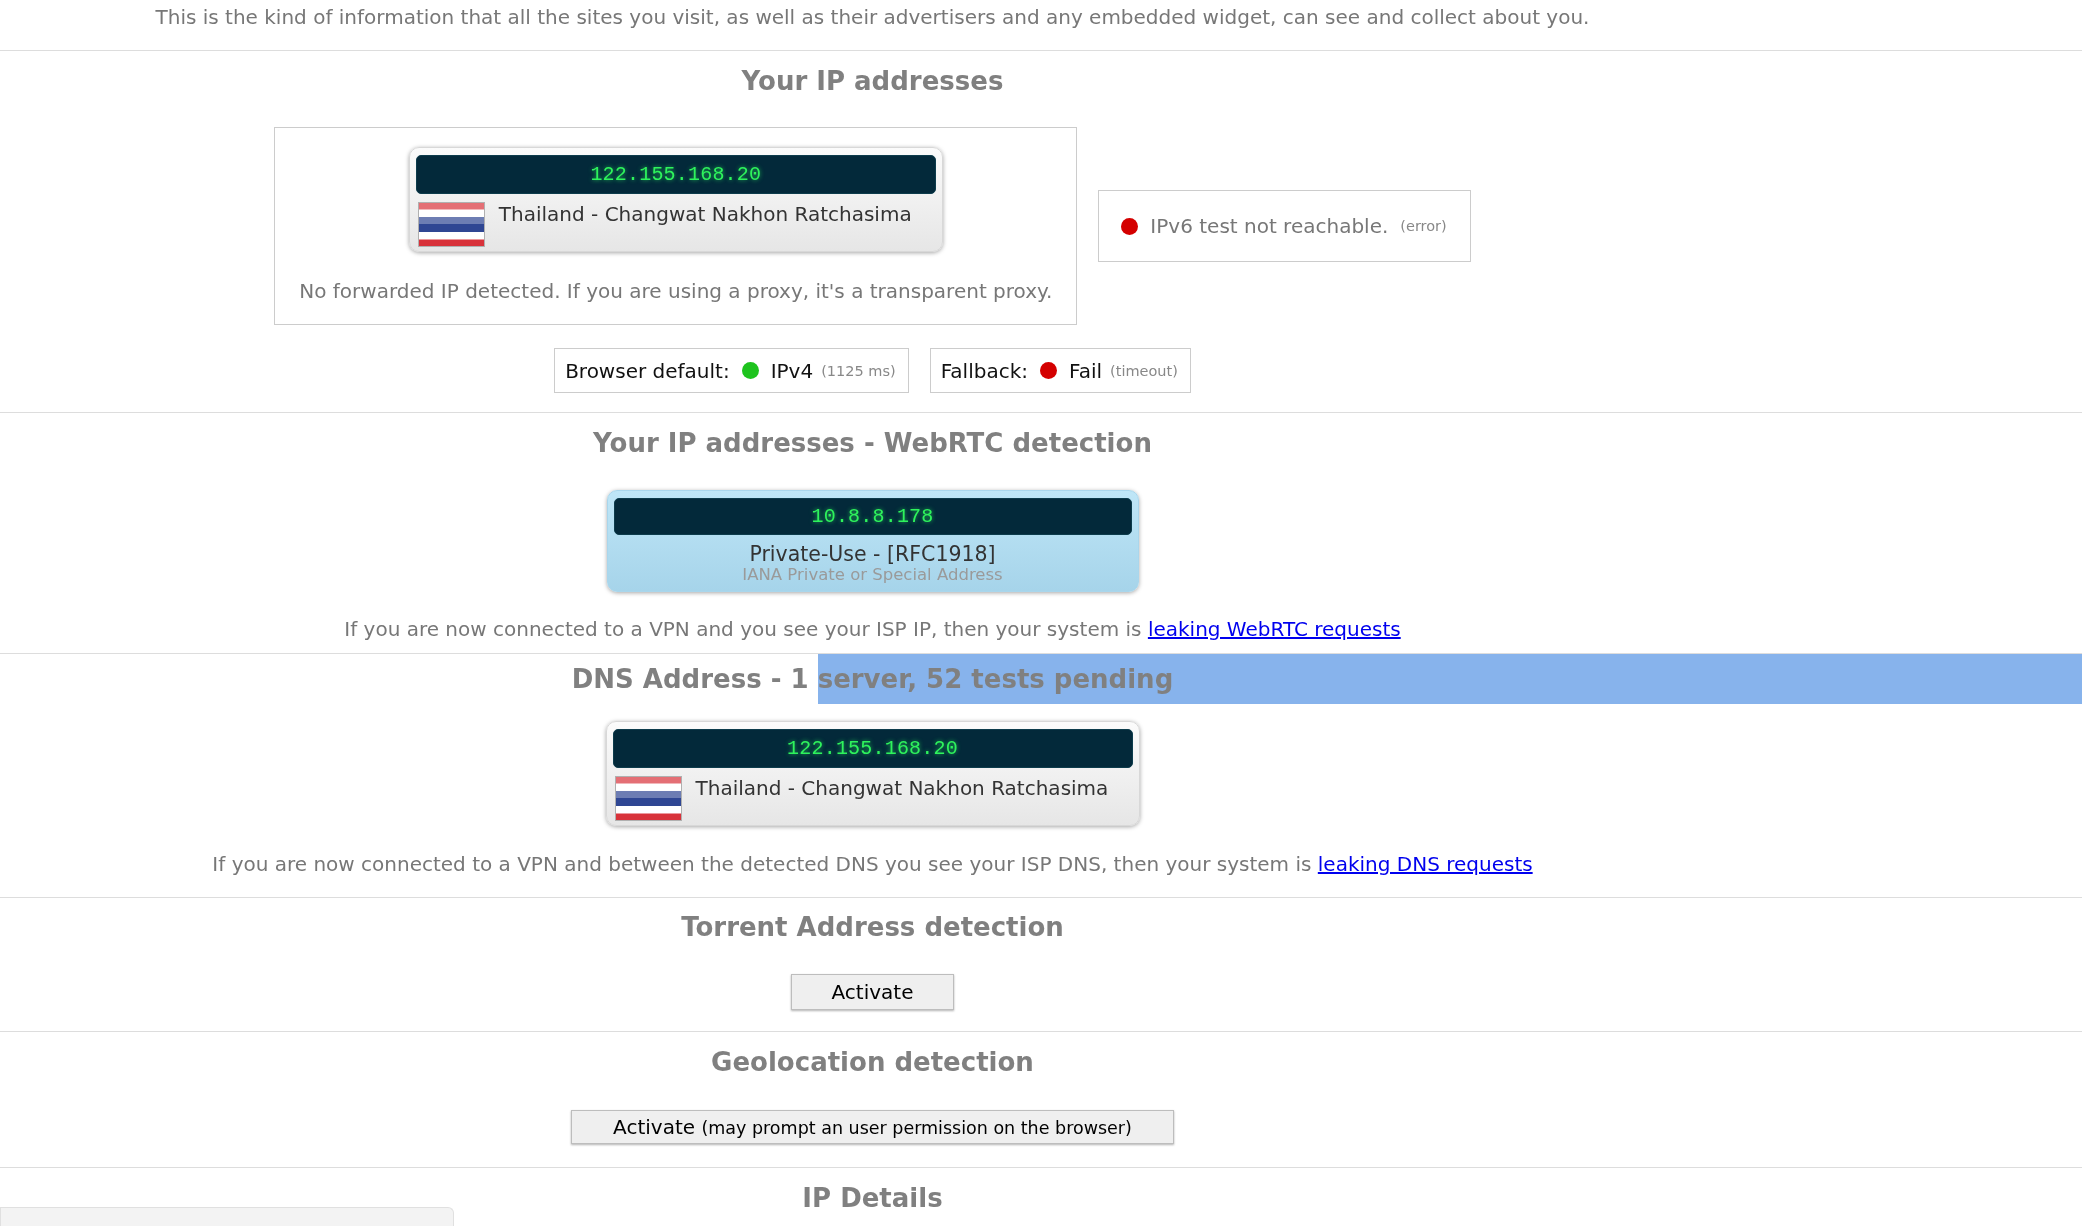 The height and width of the screenshot is (1226, 2082). What do you see at coordinates (872, 516) in the screenshot?
I see `ip-address-display: 10.8.8.178` at bounding box center [872, 516].